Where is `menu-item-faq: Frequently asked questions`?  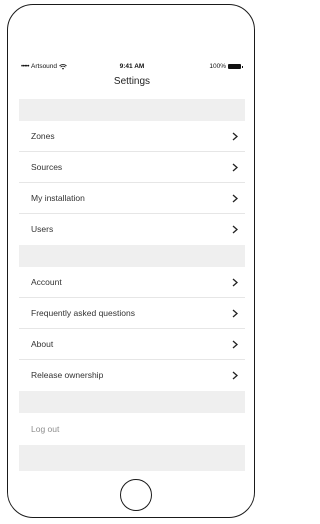 menu-item-faq: Frequently asked questions is located at coordinates (132, 313).